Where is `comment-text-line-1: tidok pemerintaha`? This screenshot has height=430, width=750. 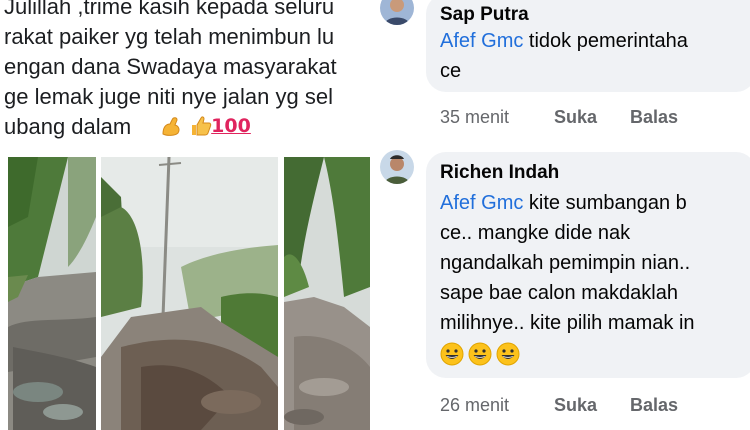 comment-text-line-1: tidok pemerintaha is located at coordinates (605, 41).